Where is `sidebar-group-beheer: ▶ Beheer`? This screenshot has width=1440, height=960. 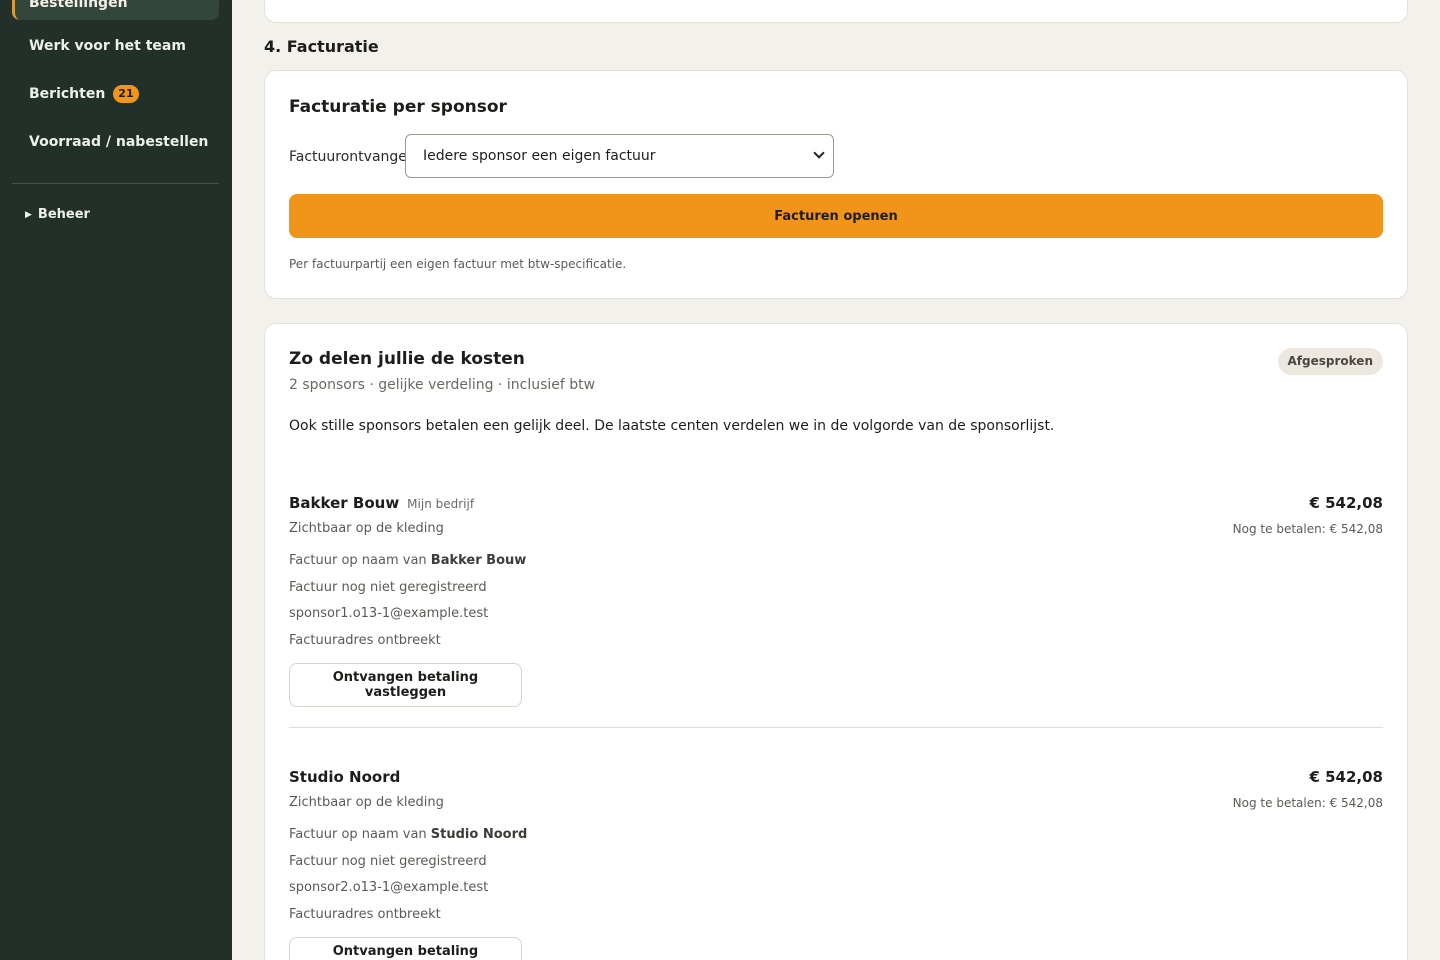 sidebar-group-beheer: ▶ Beheer is located at coordinates (57, 214).